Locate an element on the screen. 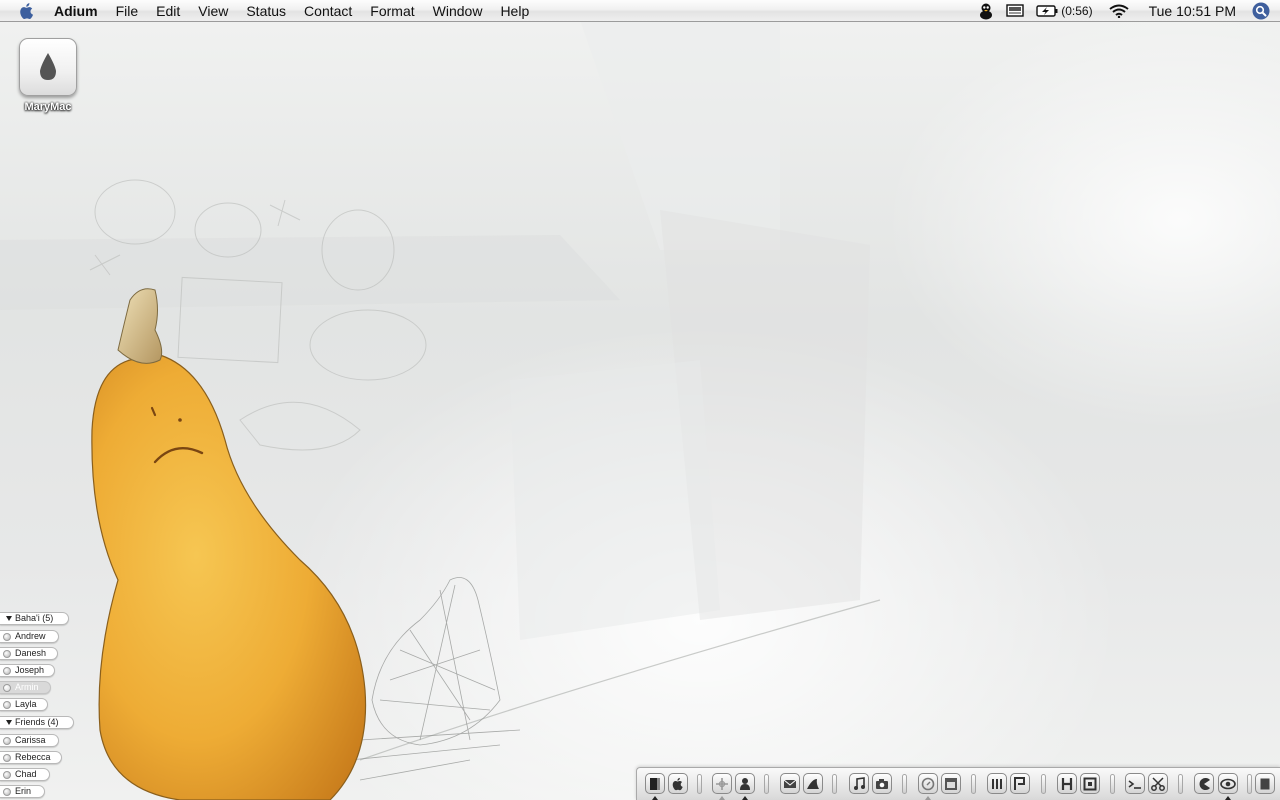  contact-erin: Erin is located at coordinates (22, 791).